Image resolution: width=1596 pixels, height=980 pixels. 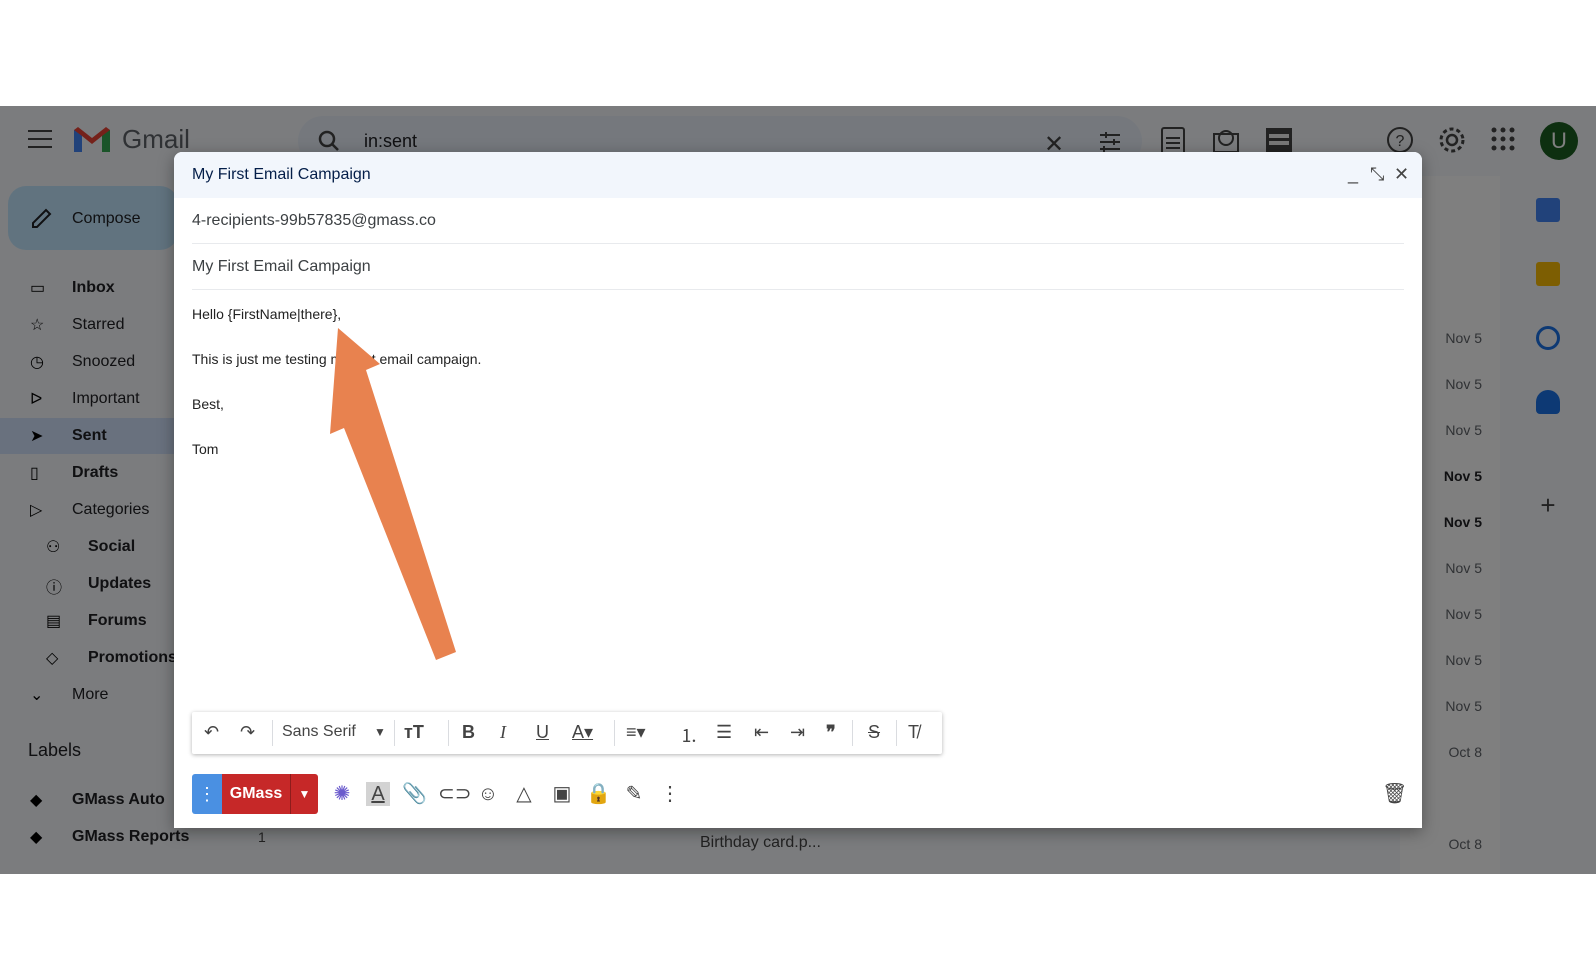 I want to click on formatting-toggle-icon: A, so click(x=378, y=794).